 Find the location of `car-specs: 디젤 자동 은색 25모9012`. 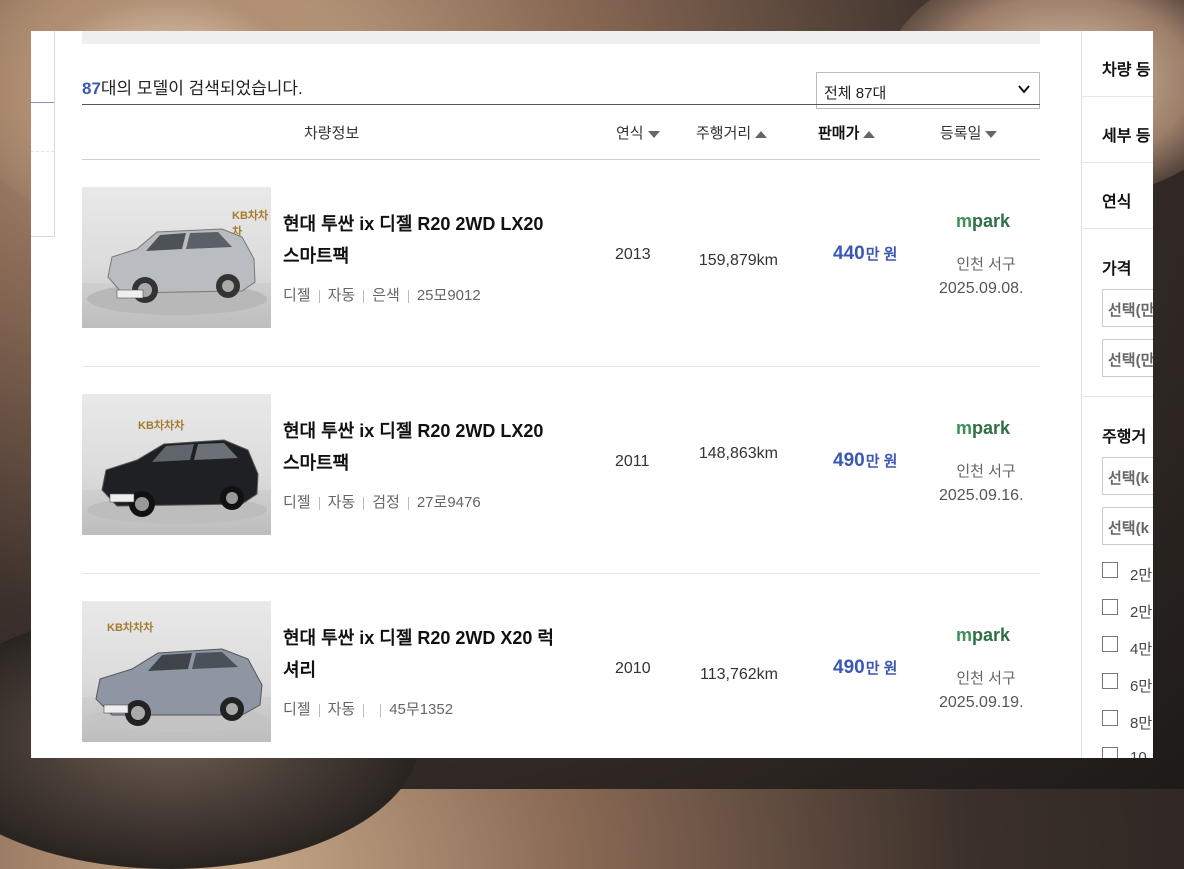

car-specs: 디젤 자동 은색 25모9012 is located at coordinates (382, 295).